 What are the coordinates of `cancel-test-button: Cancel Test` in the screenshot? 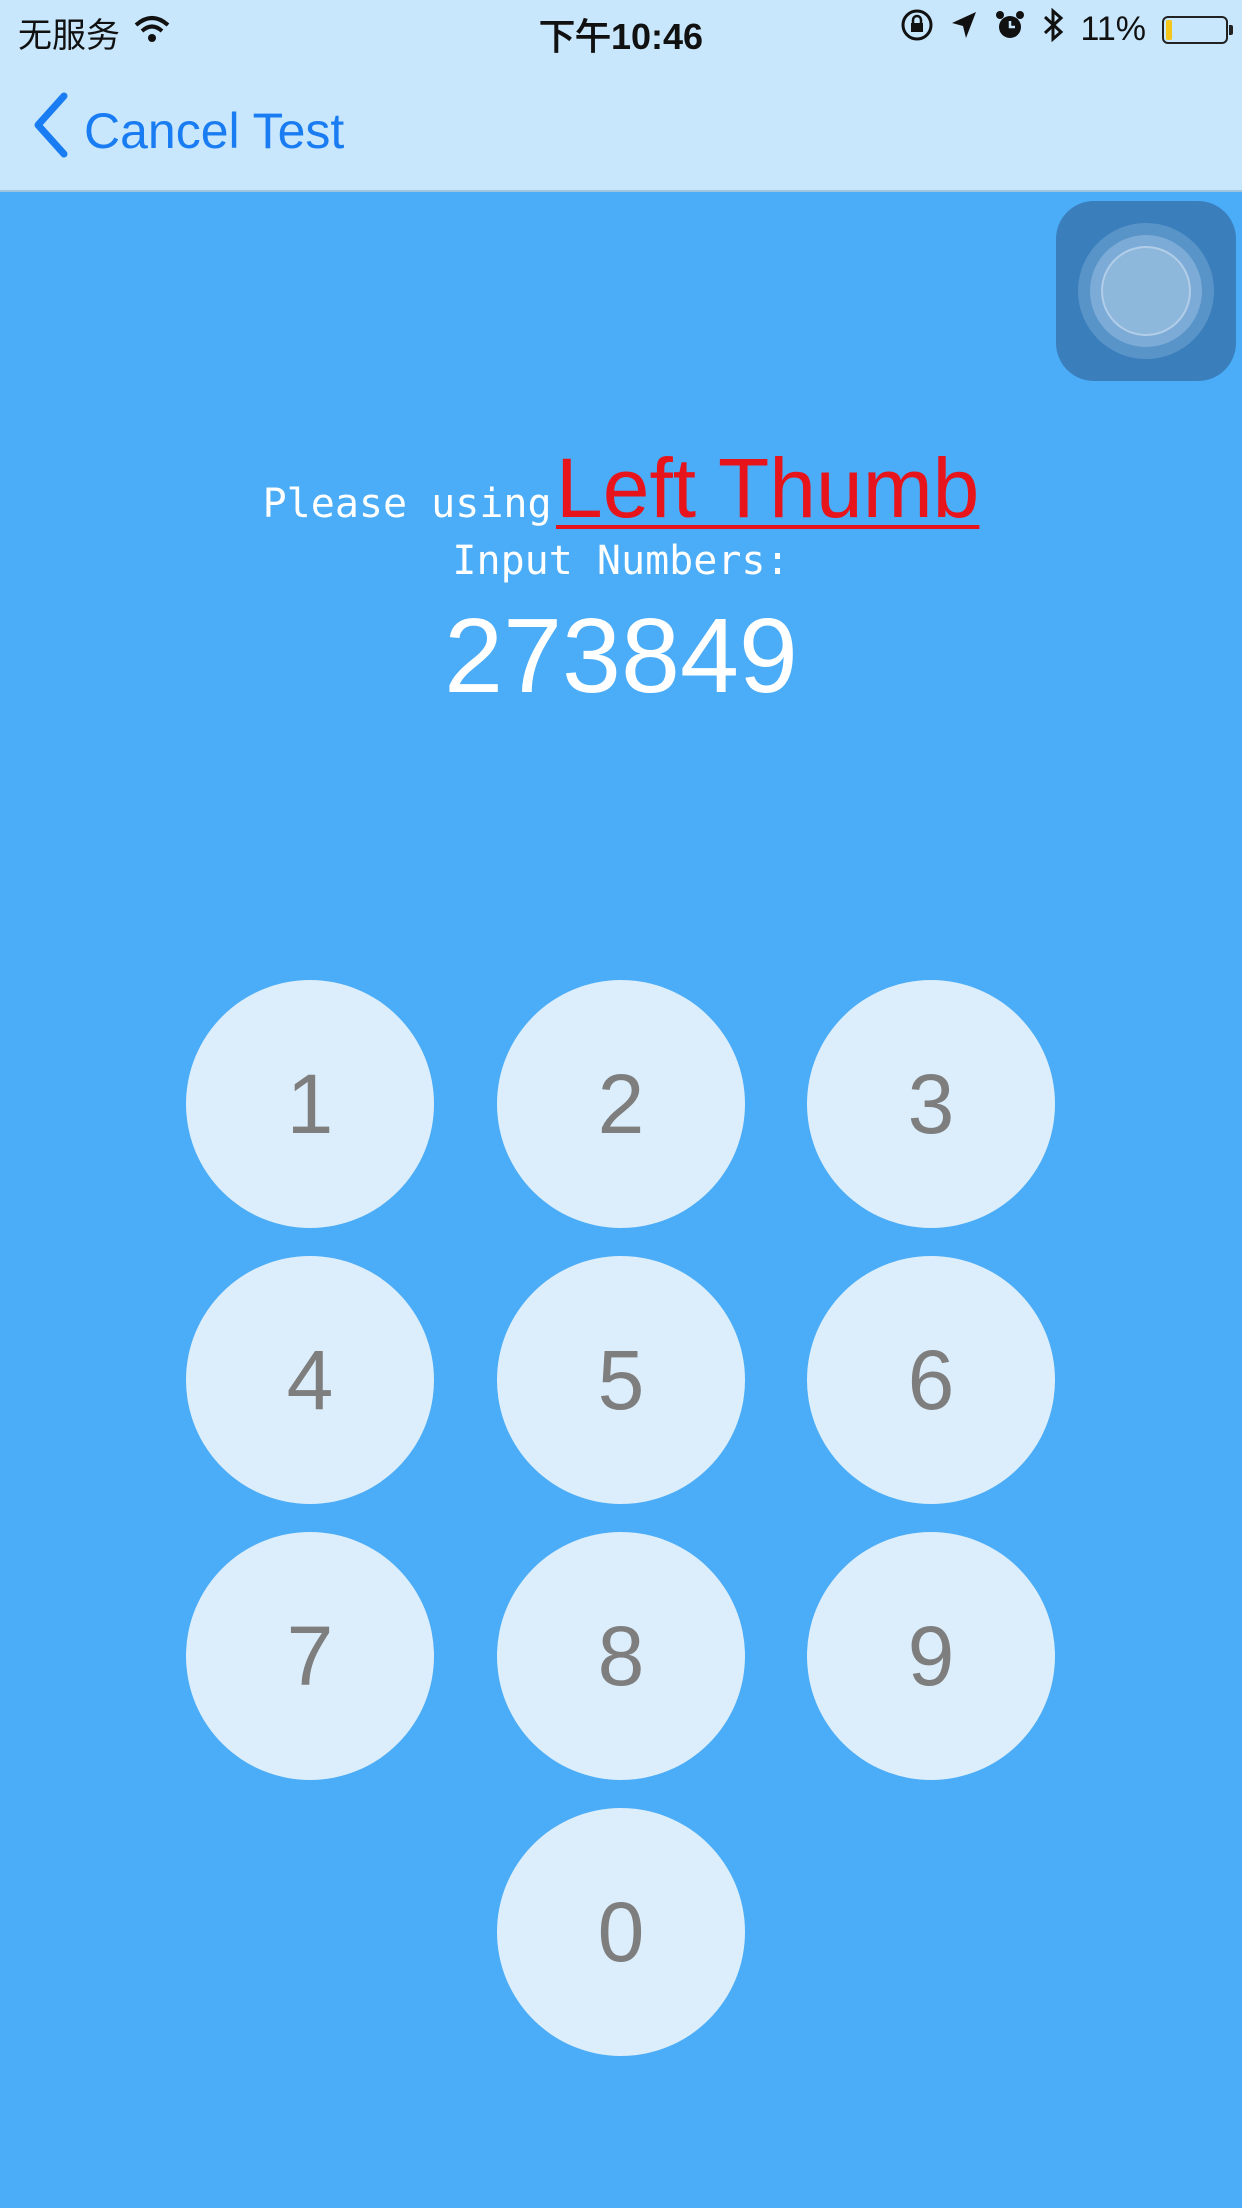 It's located at (188, 131).